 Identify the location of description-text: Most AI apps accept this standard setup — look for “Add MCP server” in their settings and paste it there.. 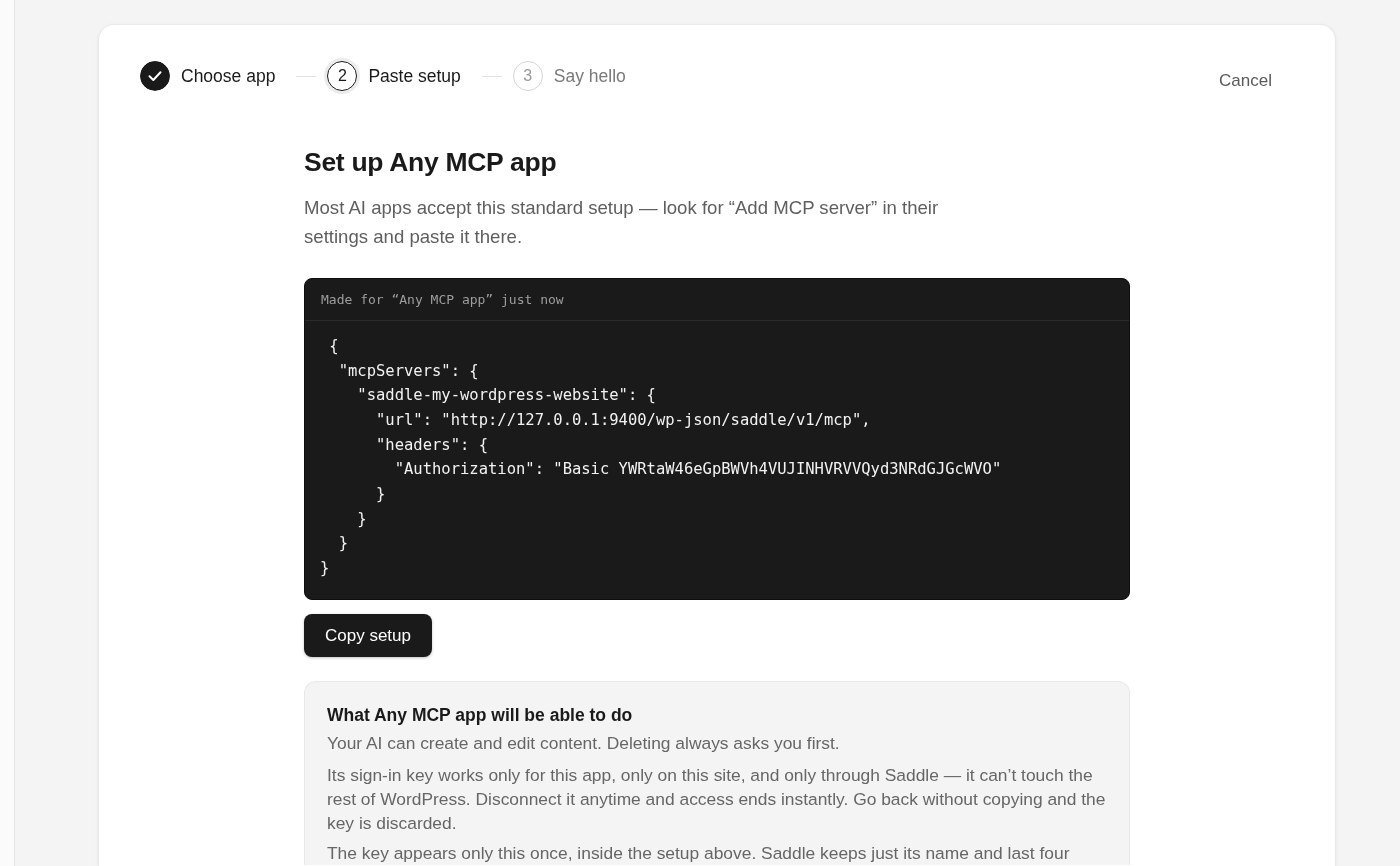
(622, 223).